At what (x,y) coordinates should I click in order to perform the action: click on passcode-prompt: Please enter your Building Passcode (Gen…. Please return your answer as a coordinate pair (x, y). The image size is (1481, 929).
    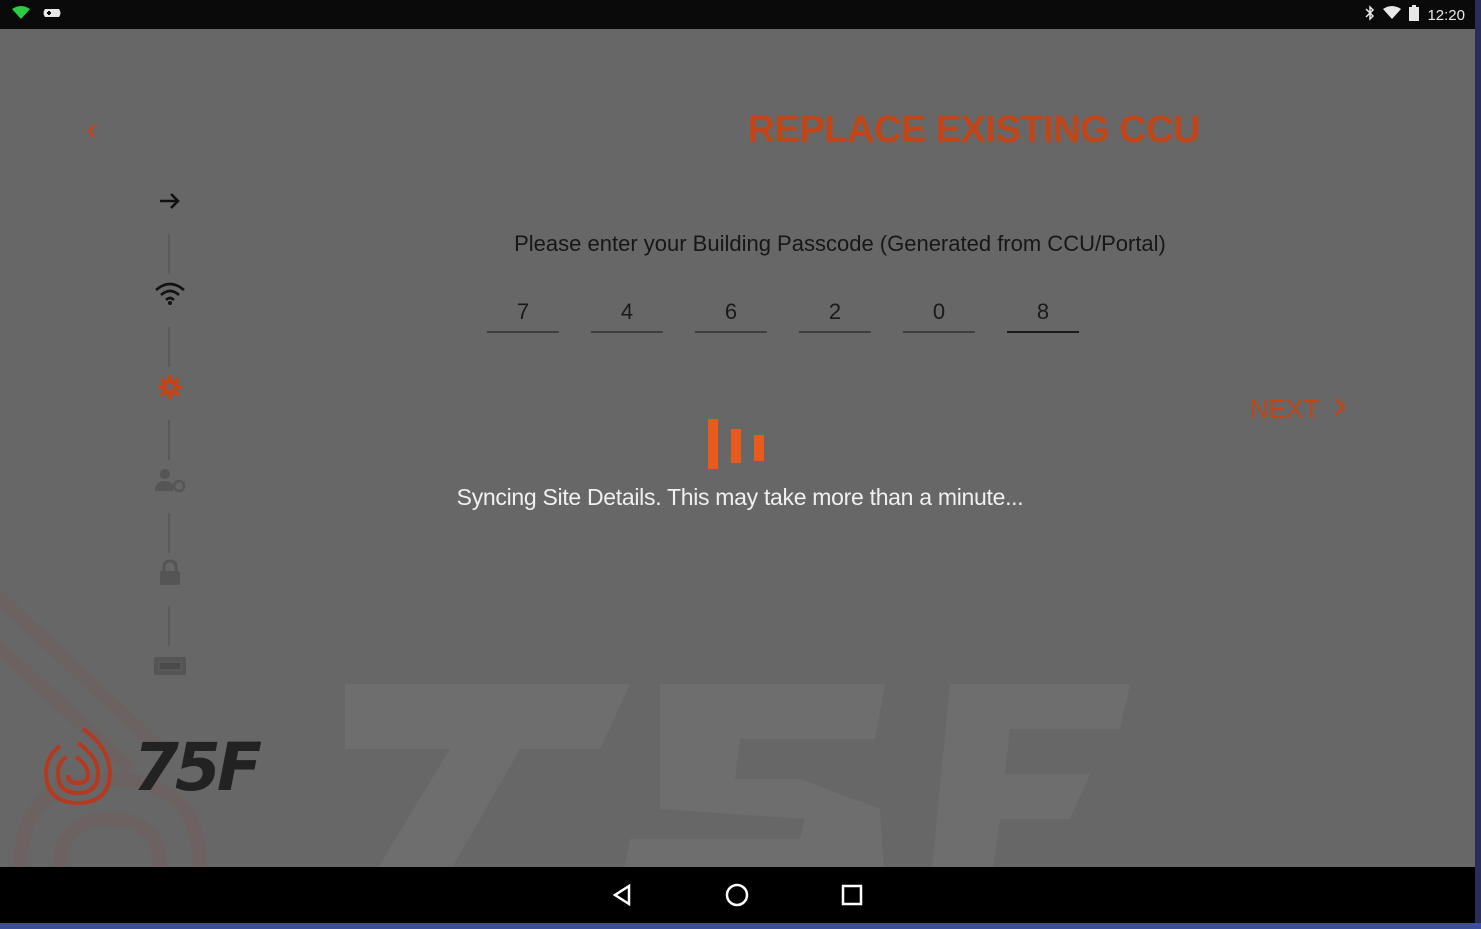
    Looking at the image, I should click on (840, 243).